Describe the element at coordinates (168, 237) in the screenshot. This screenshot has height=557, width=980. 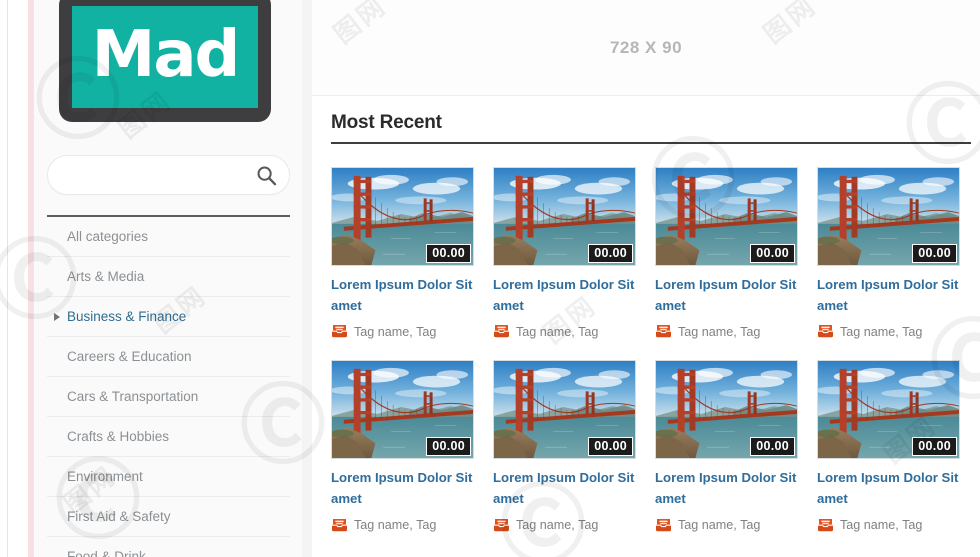
I see `sidebar-item-all-categories: All categories` at that location.